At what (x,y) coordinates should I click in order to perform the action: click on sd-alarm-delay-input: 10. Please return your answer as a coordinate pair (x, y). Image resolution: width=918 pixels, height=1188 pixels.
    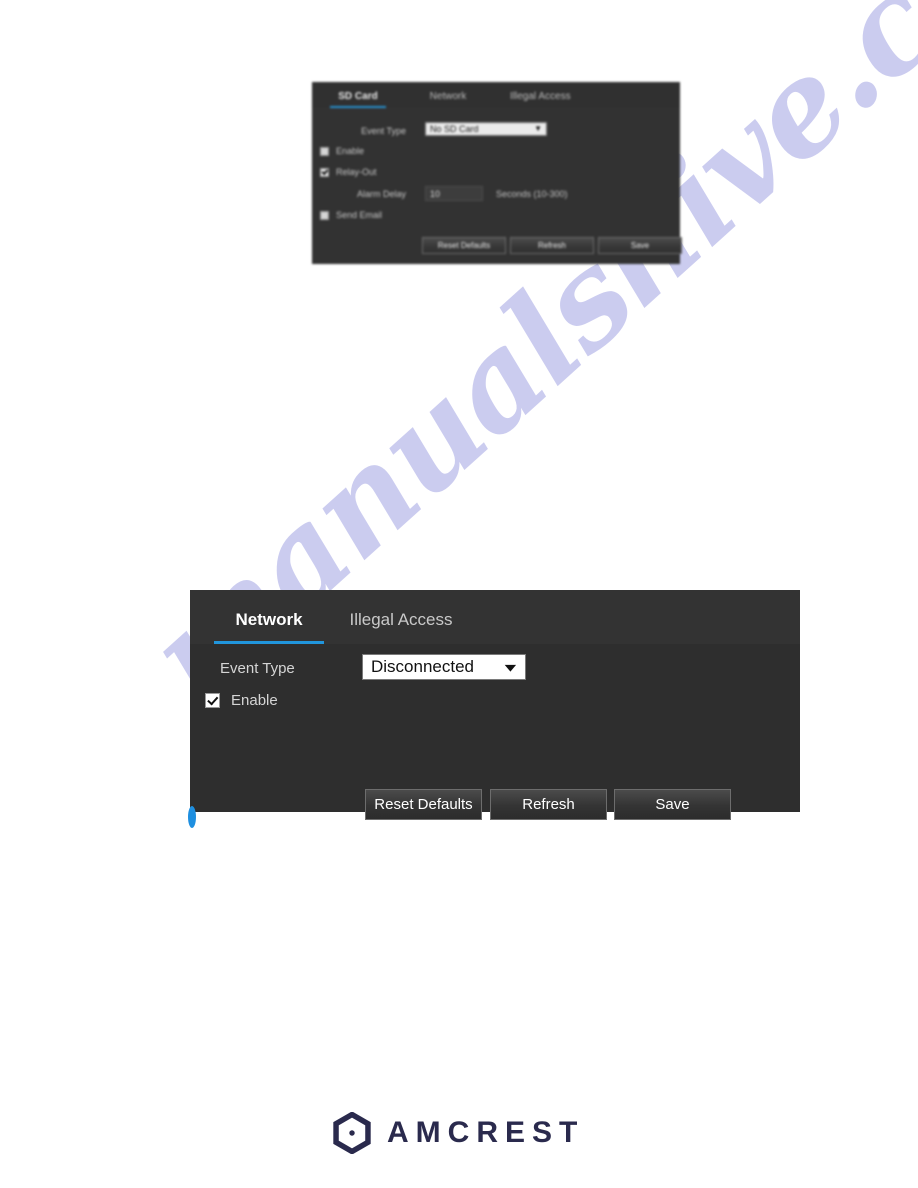
    Looking at the image, I should click on (454, 193).